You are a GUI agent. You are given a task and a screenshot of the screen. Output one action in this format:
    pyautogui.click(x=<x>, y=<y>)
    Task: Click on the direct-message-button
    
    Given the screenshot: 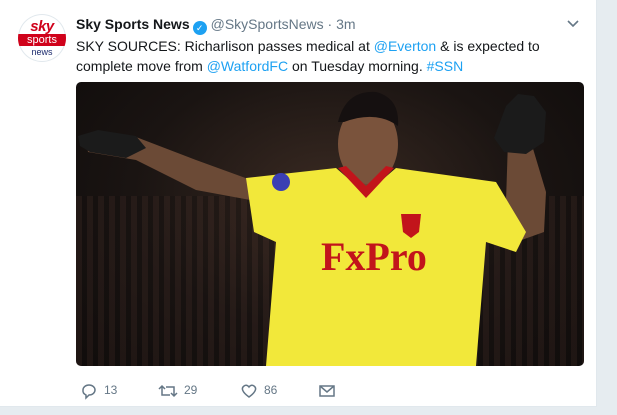 What is the action you would take?
    pyautogui.click(x=327, y=390)
    